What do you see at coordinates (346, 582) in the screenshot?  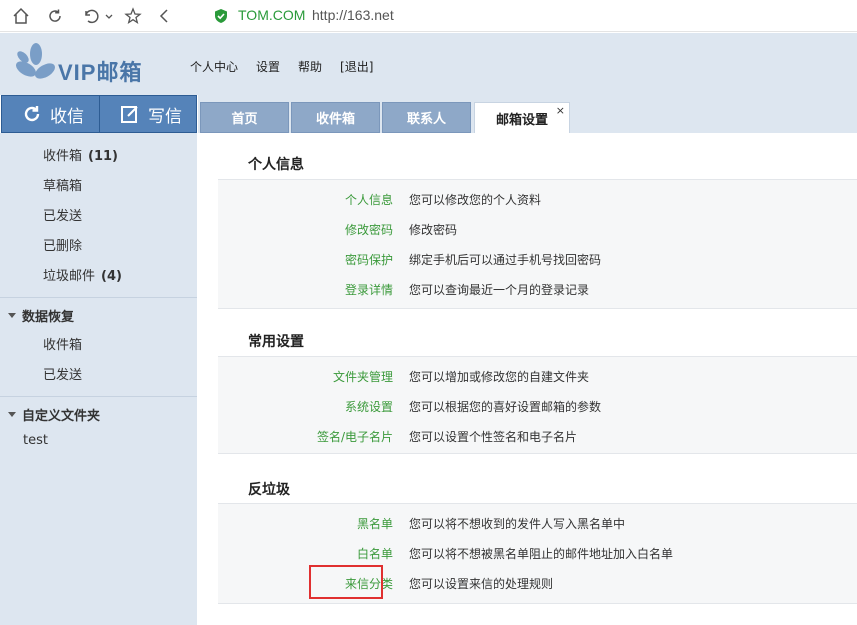 I see `highlight-box` at bounding box center [346, 582].